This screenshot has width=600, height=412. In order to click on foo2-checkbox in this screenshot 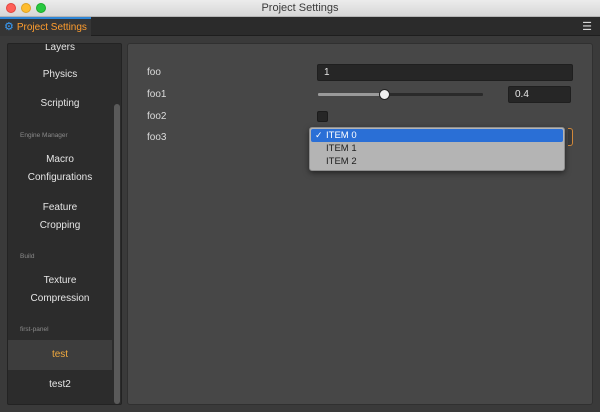, I will do `click(322, 116)`.